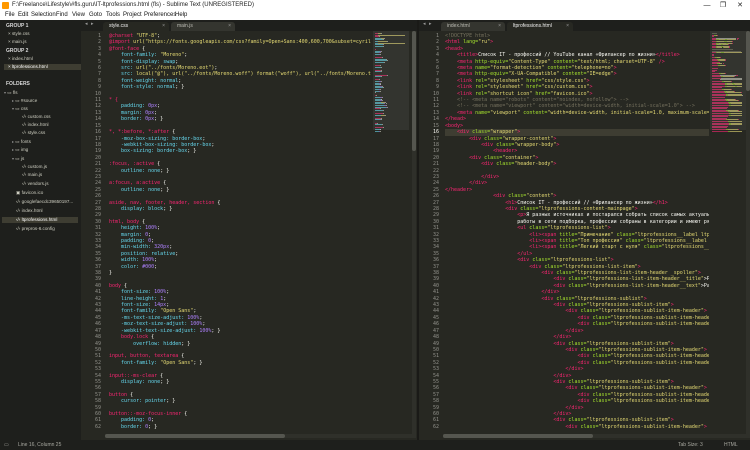 The image size is (750, 450). What do you see at coordinates (511, 93) in the screenshot?
I see `code-token: "shortcut icon"` at bounding box center [511, 93].